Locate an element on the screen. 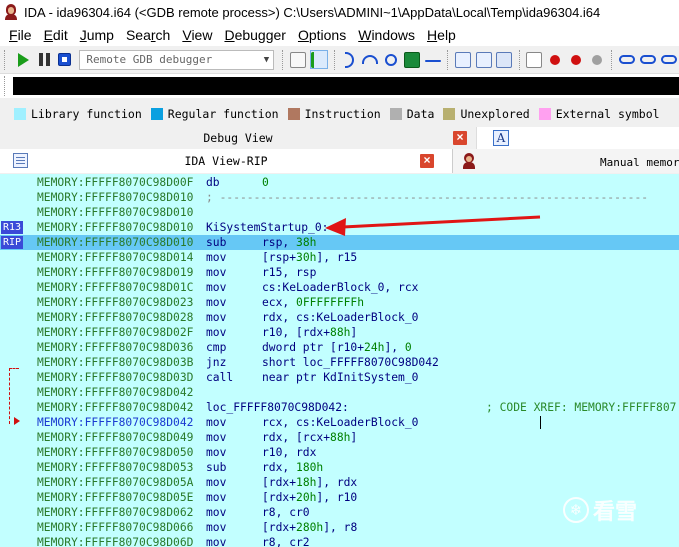 Image resolution: width=679 pixels, height=547 pixels. continue-process-button is located at coordinates (23, 59).